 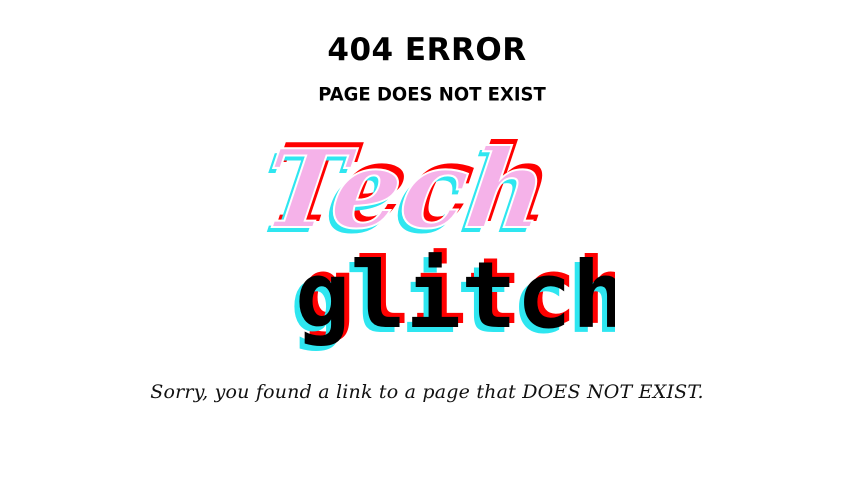 What do you see at coordinates (455, 295) in the screenshot?
I see `svg-text: glitch` at bounding box center [455, 295].